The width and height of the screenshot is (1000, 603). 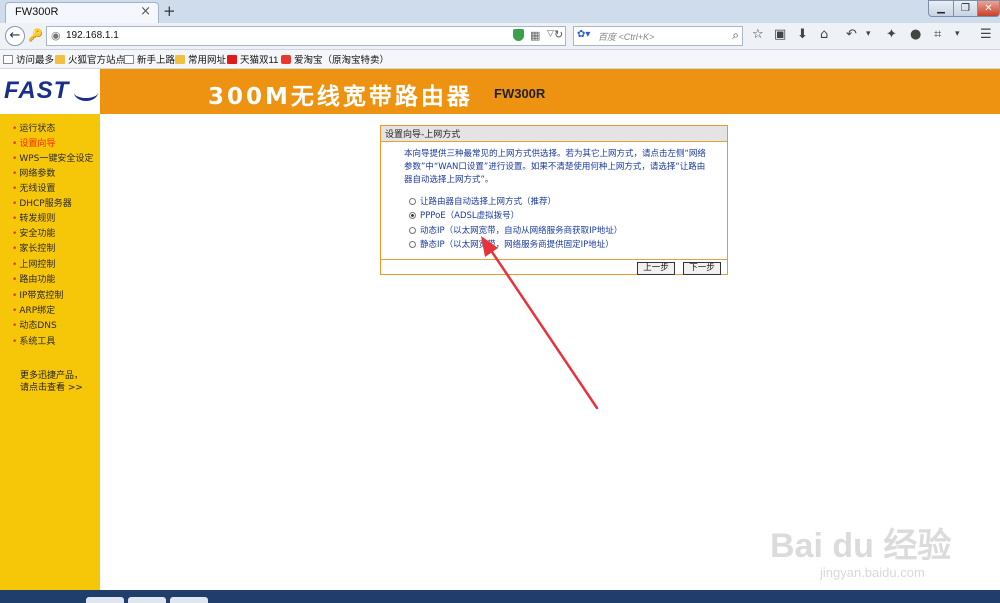 What do you see at coordinates (482, 201) in the screenshot?
I see `option-auto: 让路由器自动选择上网方式（推荐）` at bounding box center [482, 201].